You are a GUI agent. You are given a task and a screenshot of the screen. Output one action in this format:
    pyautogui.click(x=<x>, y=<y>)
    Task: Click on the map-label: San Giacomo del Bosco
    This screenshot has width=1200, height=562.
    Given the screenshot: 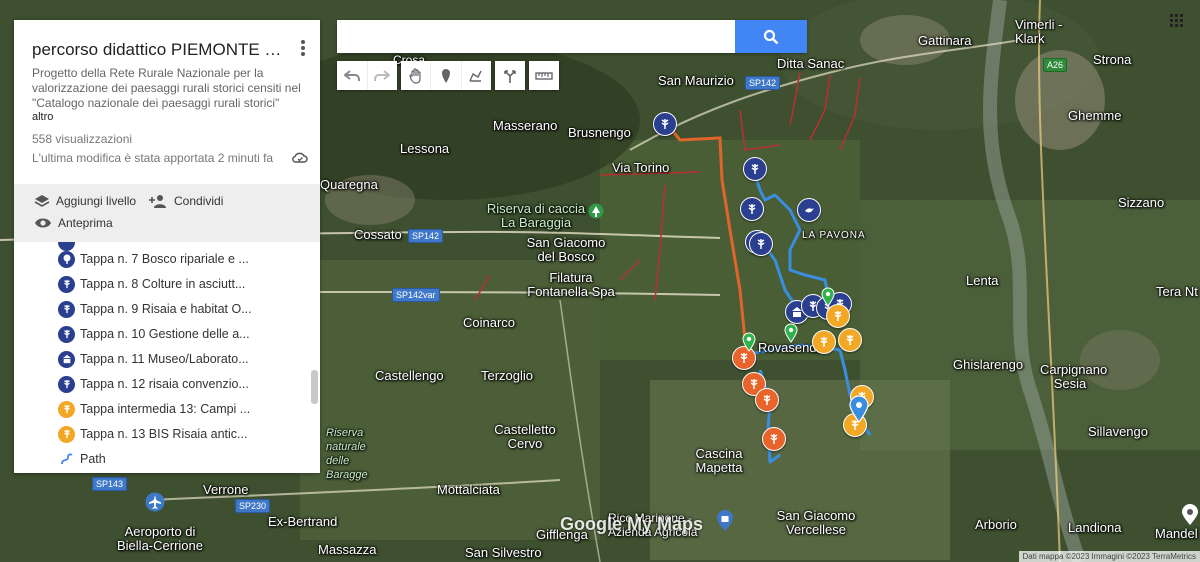 What is the action you would take?
    pyautogui.click(x=566, y=249)
    